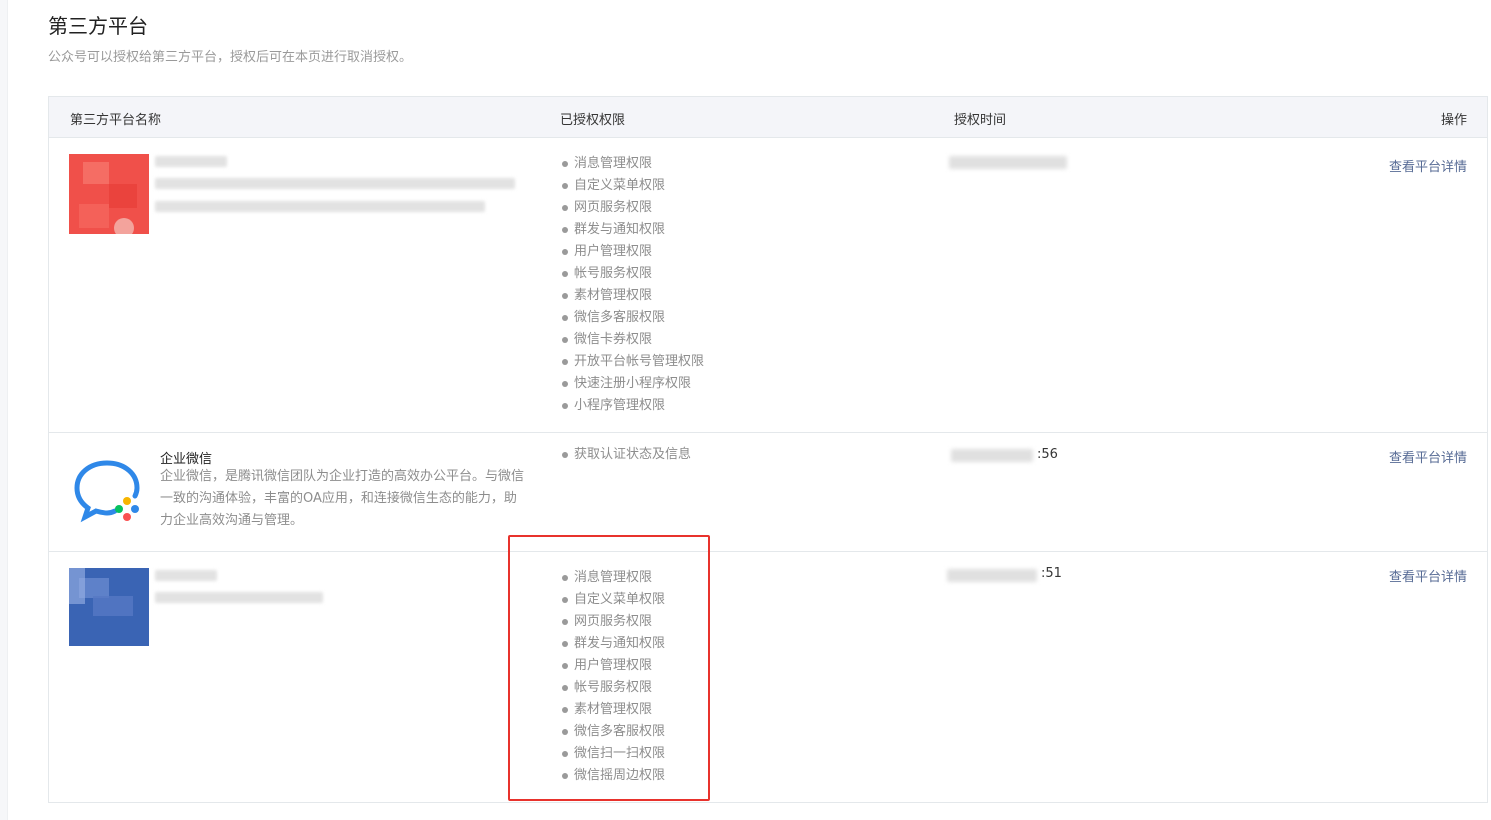 The height and width of the screenshot is (820, 1491). Describe the element at coordinates (632, 406) in the screenshot. I see `permission-item: 小程序管理权限` at that location.